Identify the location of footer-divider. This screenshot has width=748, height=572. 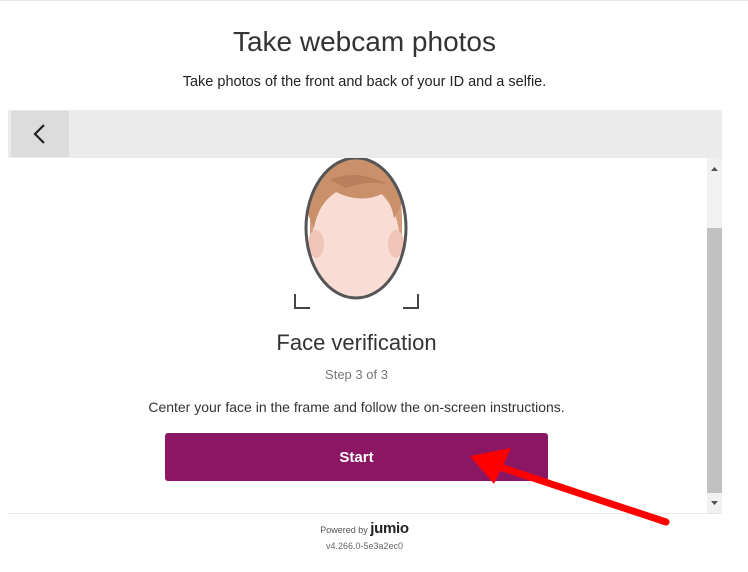
(365, 513).